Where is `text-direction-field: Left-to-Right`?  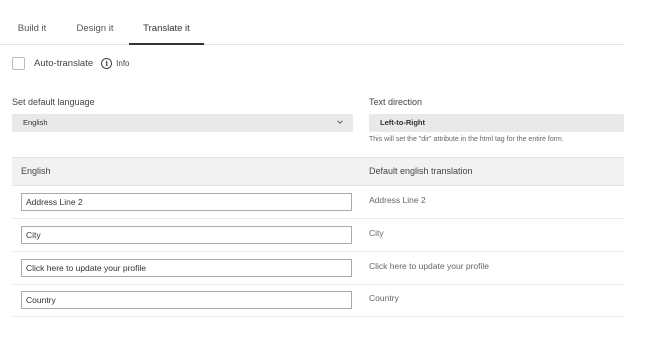 text-direction-field: Left-to-Right is located at coordinates (496, 123).